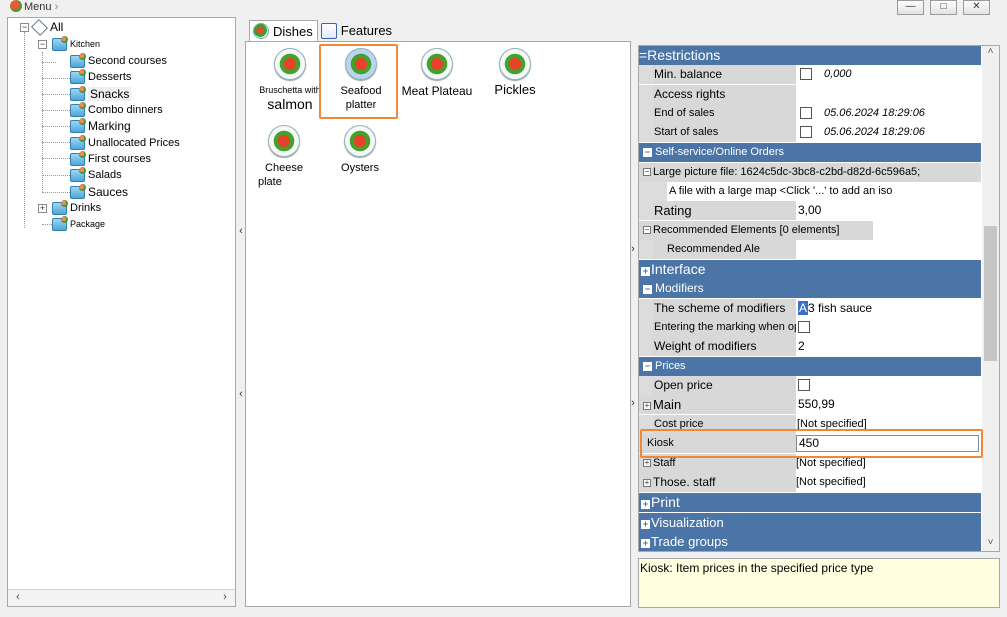  I want to click on tree-item-all: All, so click(47, 27).